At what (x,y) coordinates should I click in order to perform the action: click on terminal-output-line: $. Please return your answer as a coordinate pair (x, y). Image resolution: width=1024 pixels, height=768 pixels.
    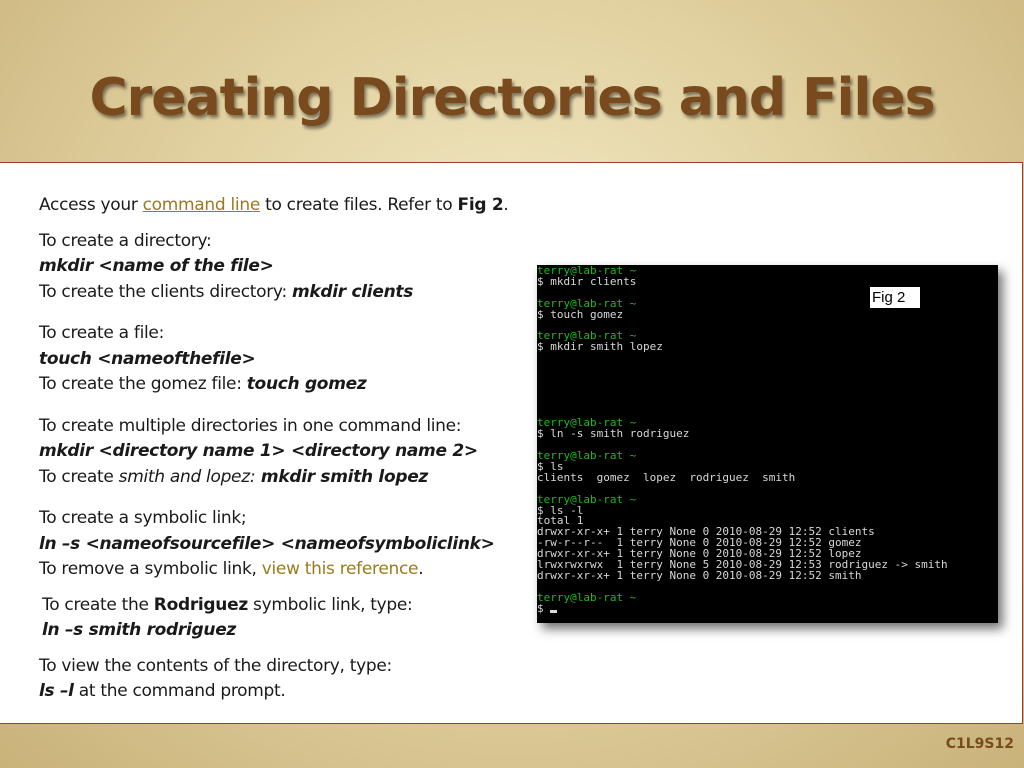
    Looking at the image, I should click on (742, 609).